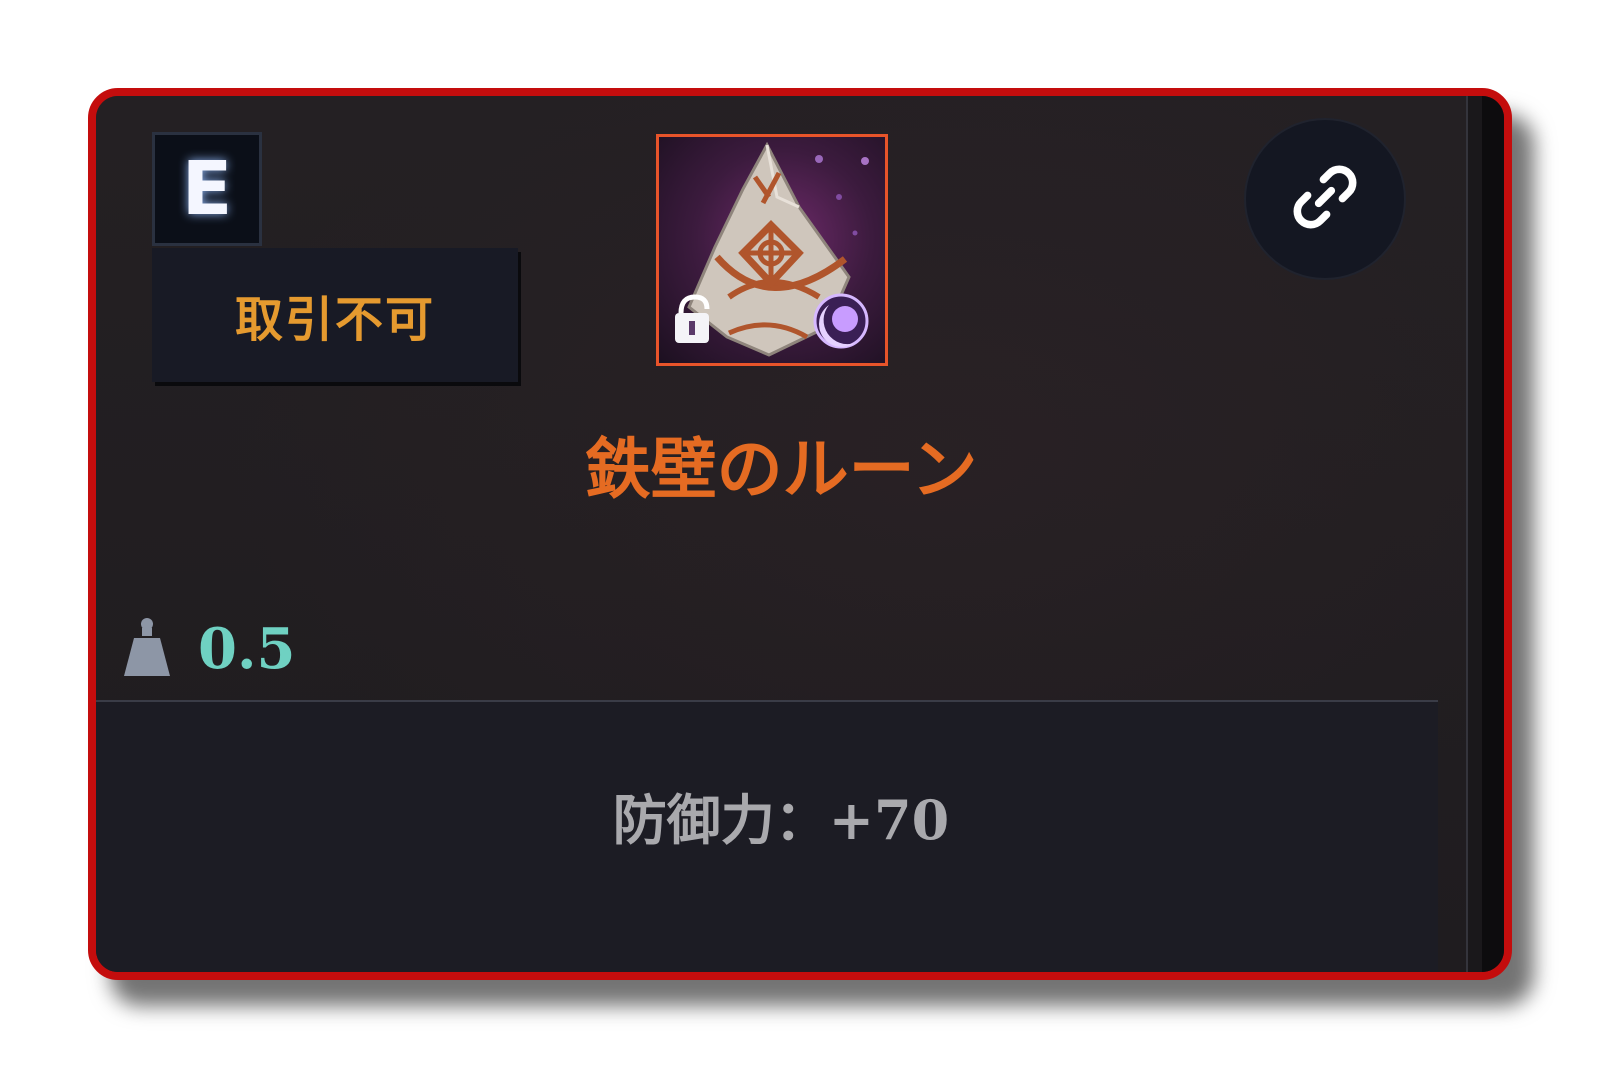 This screenshot has width=1600, height=1067. I want to click on trade-status-tag: 取引不可, so click(335, 315).